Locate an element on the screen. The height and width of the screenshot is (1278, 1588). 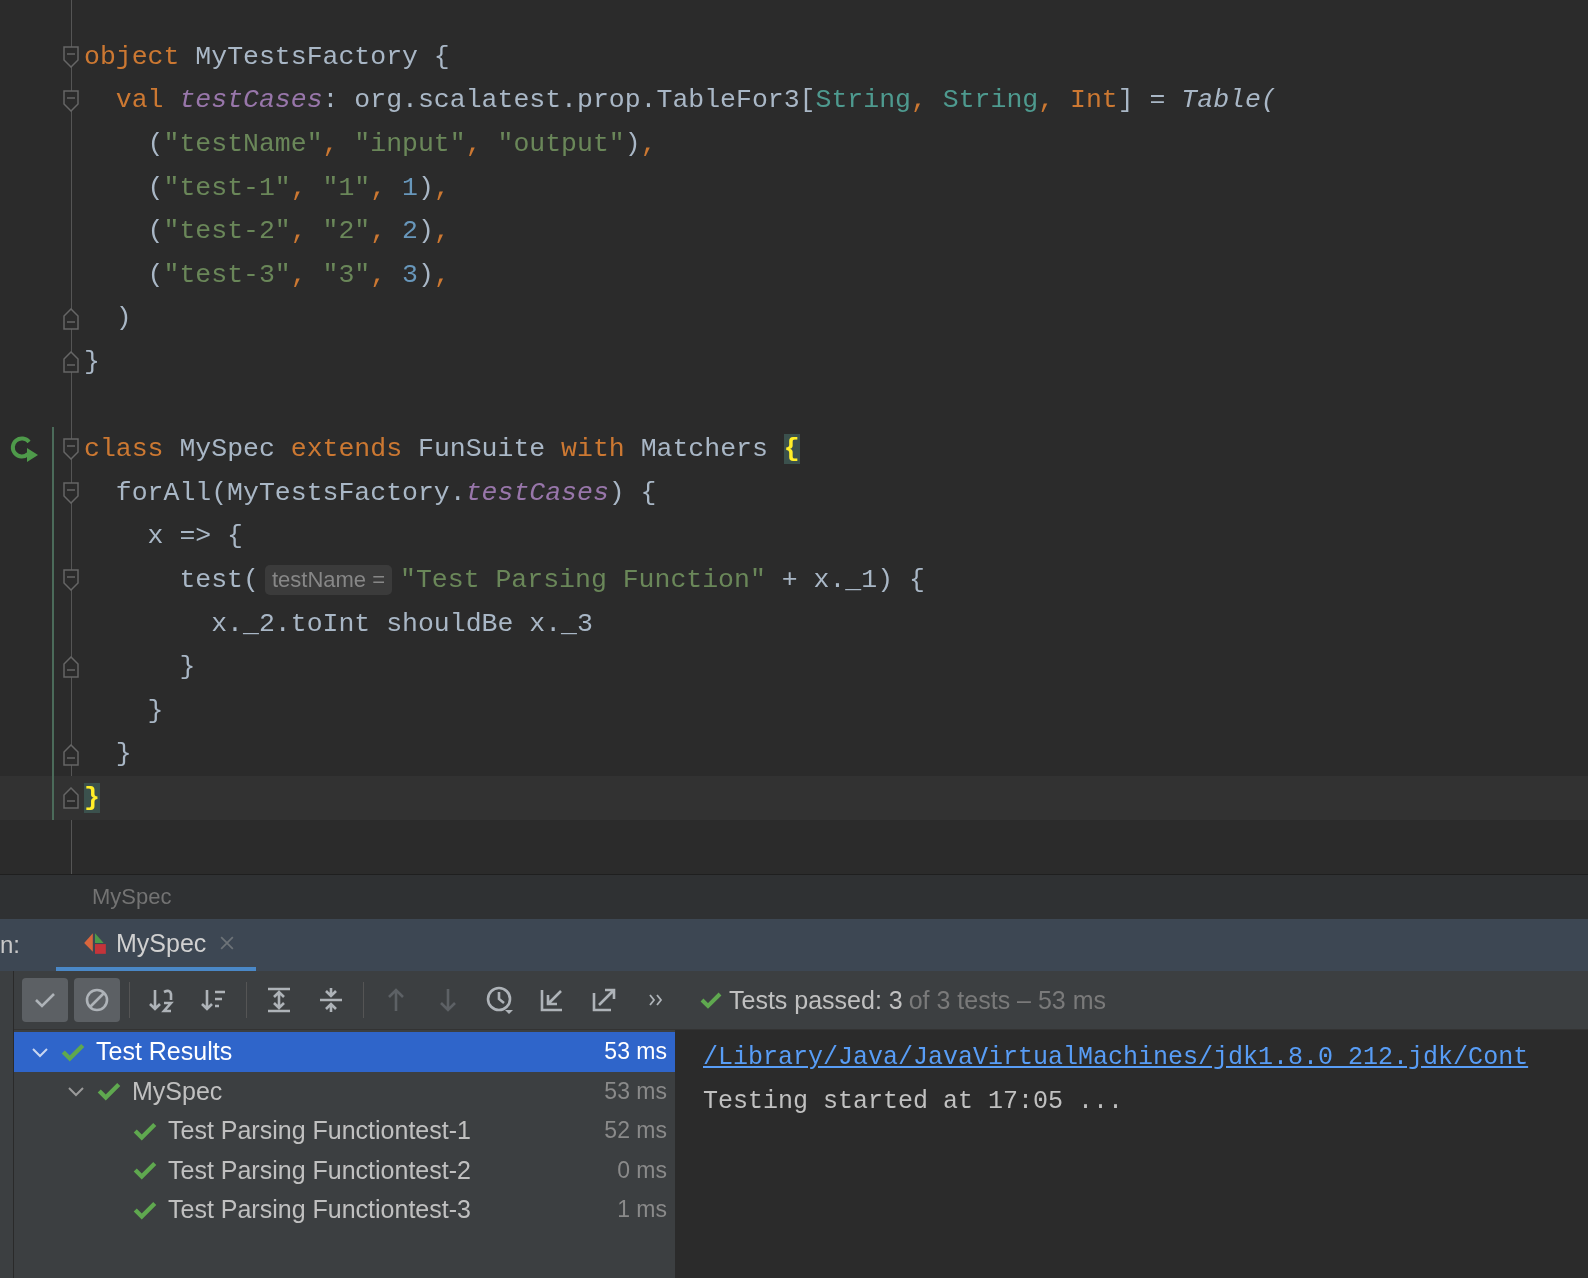
code-line: val testCases: org.scalatest.prop.TableFor3[String, String, Int] = Table( is located at coordinates (695, 100).